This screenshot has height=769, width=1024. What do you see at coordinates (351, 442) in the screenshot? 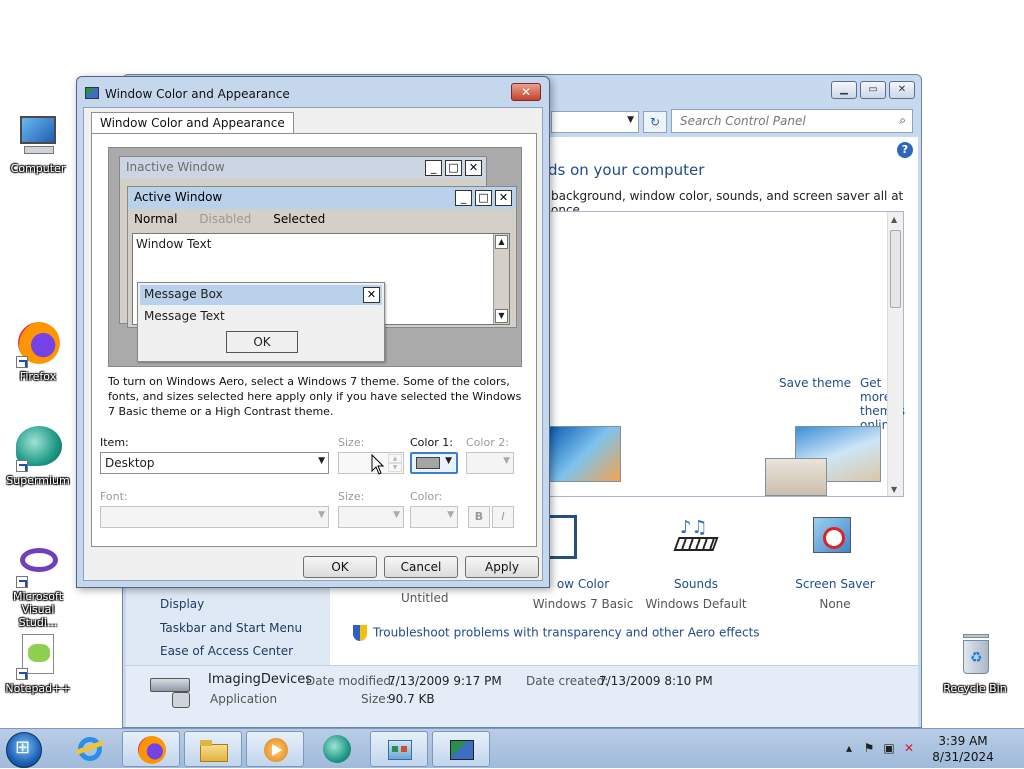
I see `item-size-label: Size:` at bounding box center [351, 442].